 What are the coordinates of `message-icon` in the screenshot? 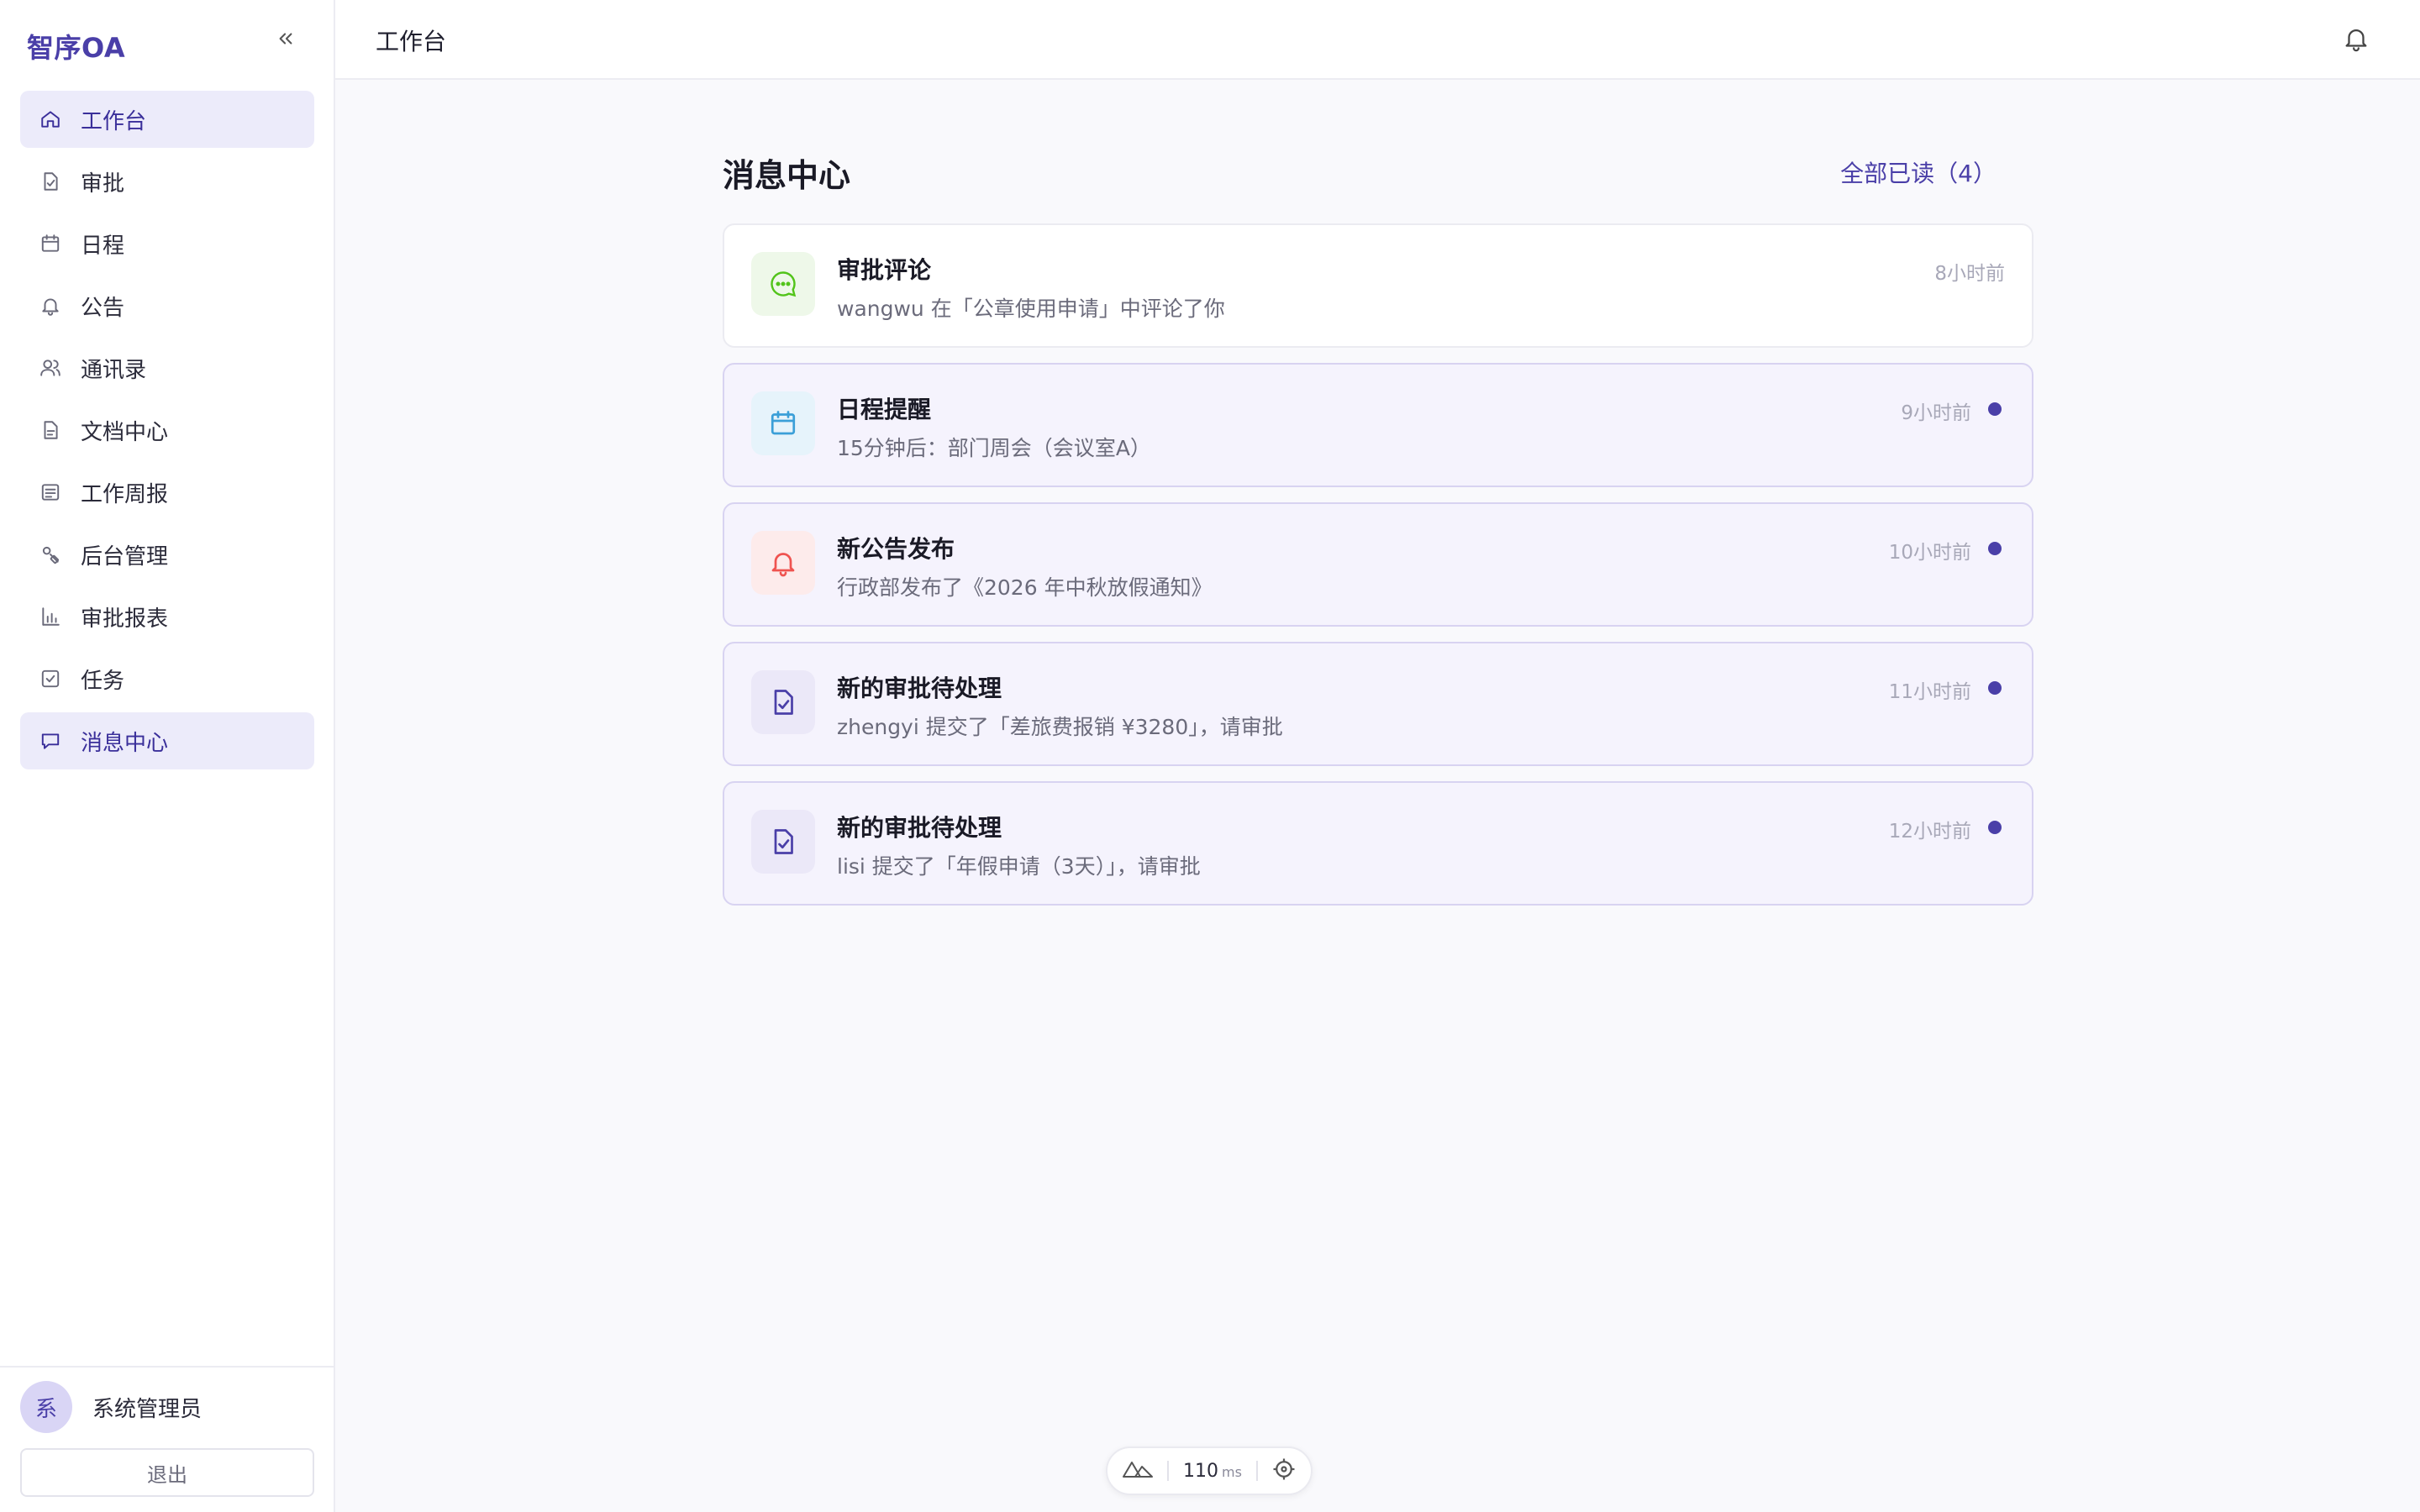 It's located at (51, 741).